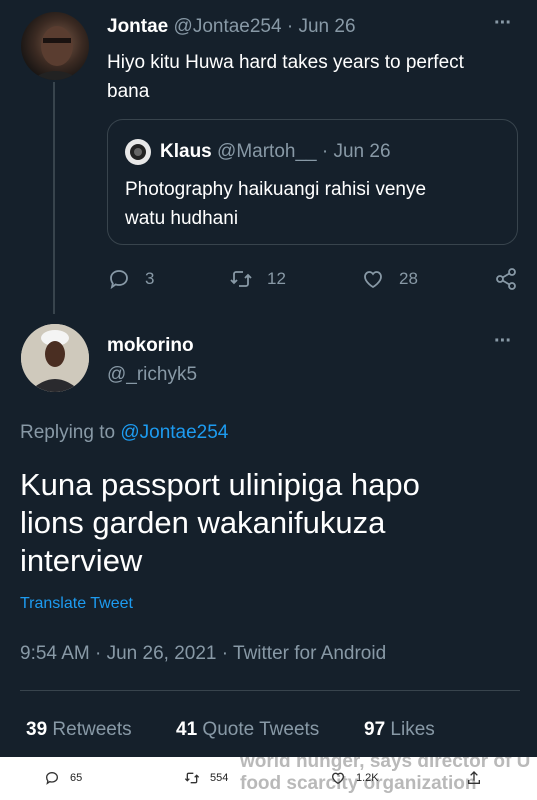  I want to click on bottom-reply-button: 65, so click(63, 778).